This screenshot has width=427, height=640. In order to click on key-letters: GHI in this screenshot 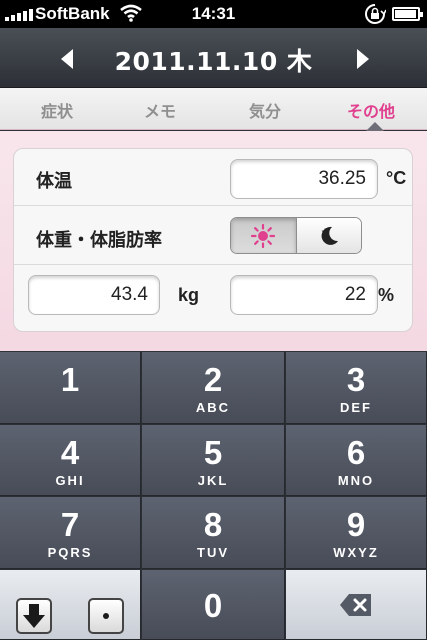, I will do `click(70, 480)`.